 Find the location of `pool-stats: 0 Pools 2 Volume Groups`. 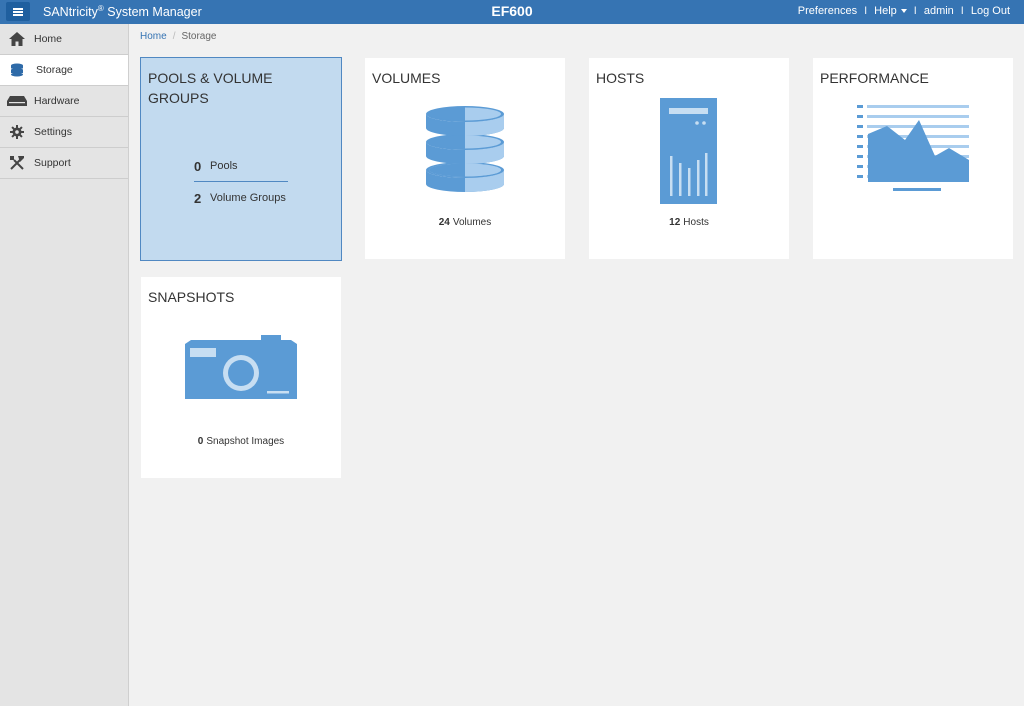

pool-stats: 0 Pools 2 Volume Groups is located at coordinates (241, 182).